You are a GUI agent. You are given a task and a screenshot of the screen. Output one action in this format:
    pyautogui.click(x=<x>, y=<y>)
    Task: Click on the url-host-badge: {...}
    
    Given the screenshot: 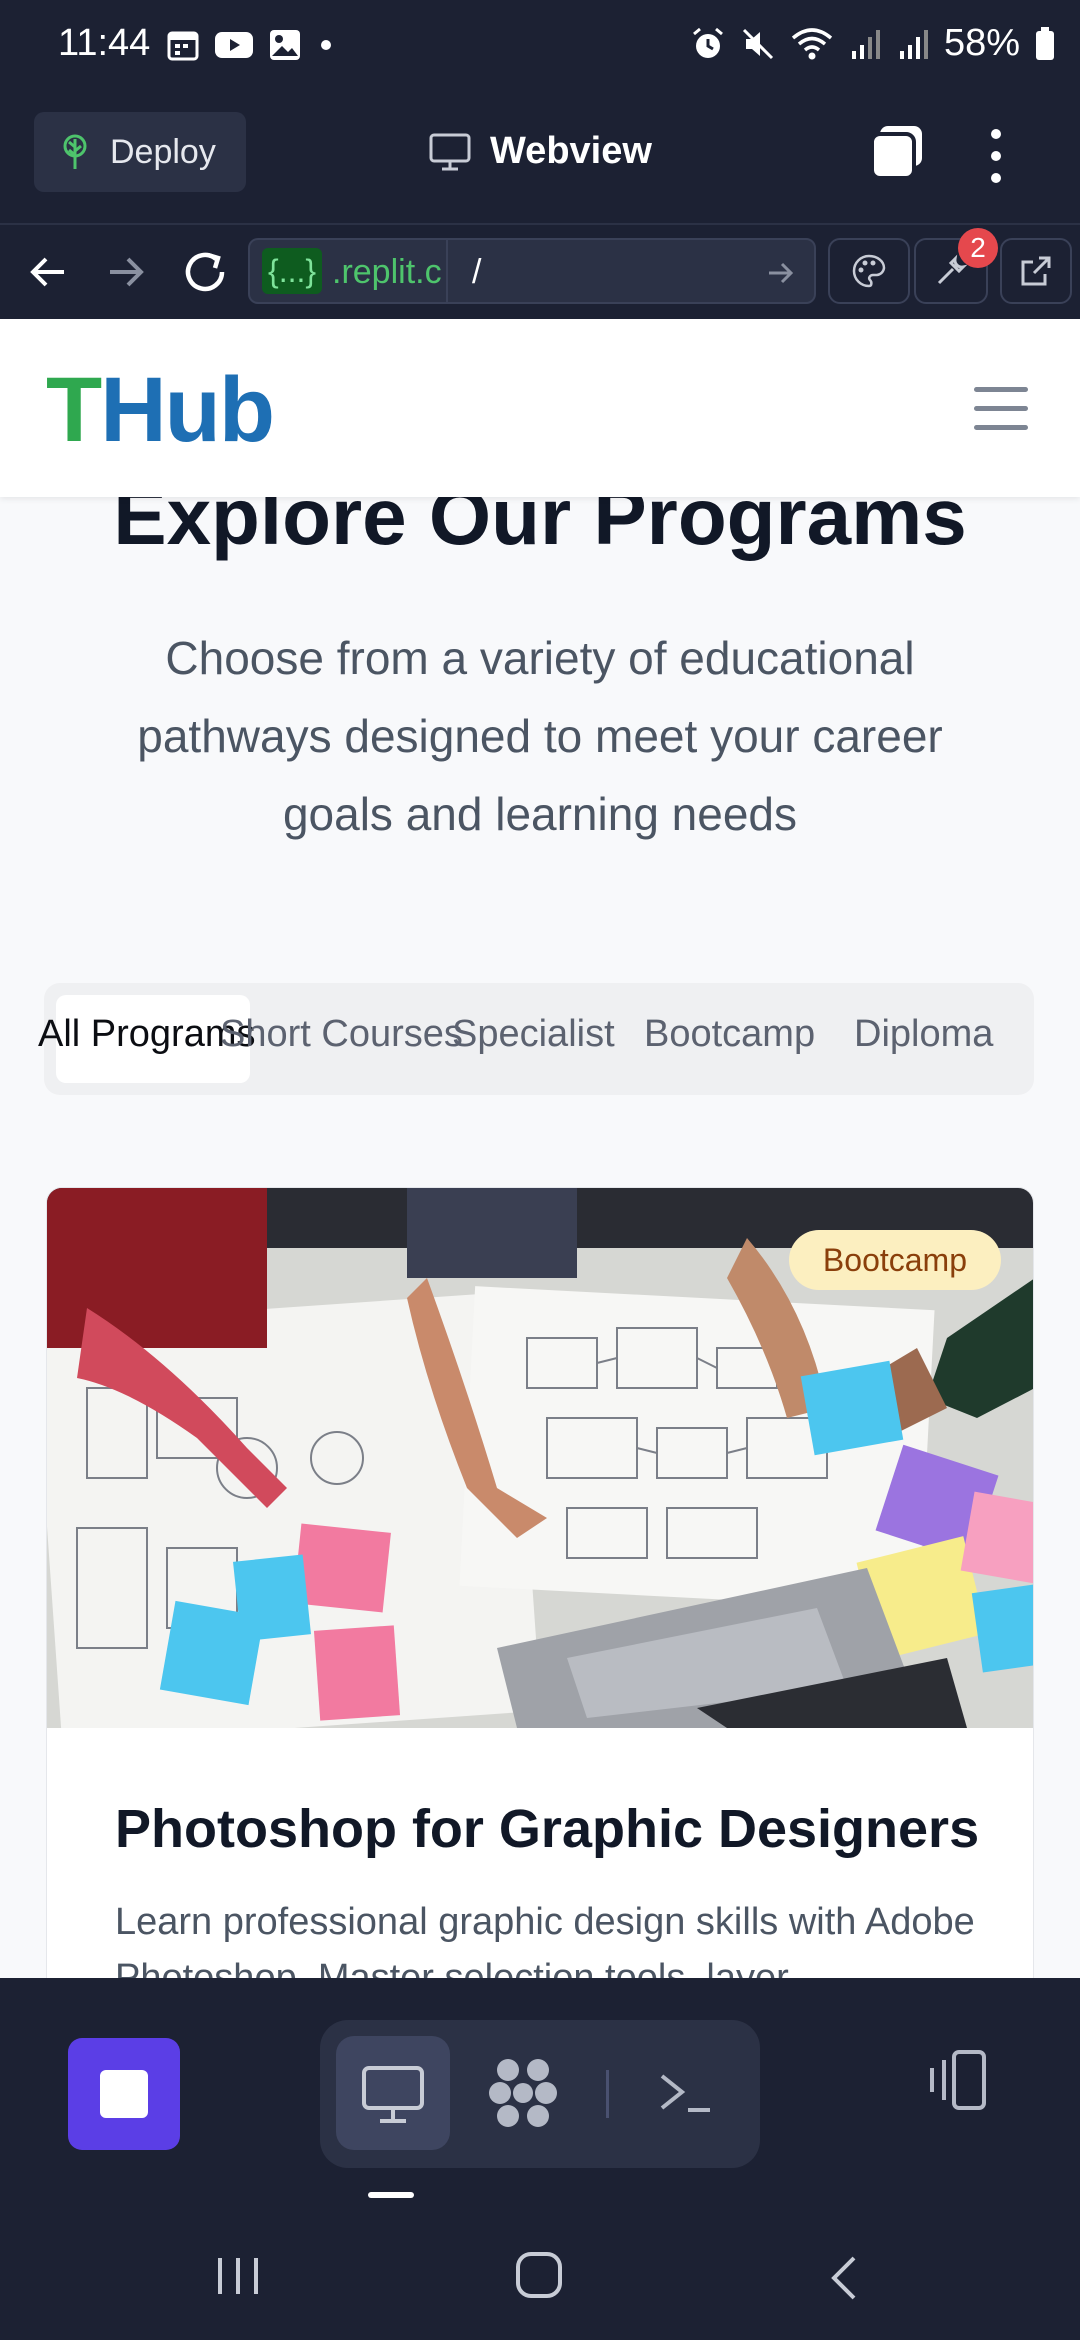 What is the action you would take?
    pyautogui.click(x=292, y=271)
    